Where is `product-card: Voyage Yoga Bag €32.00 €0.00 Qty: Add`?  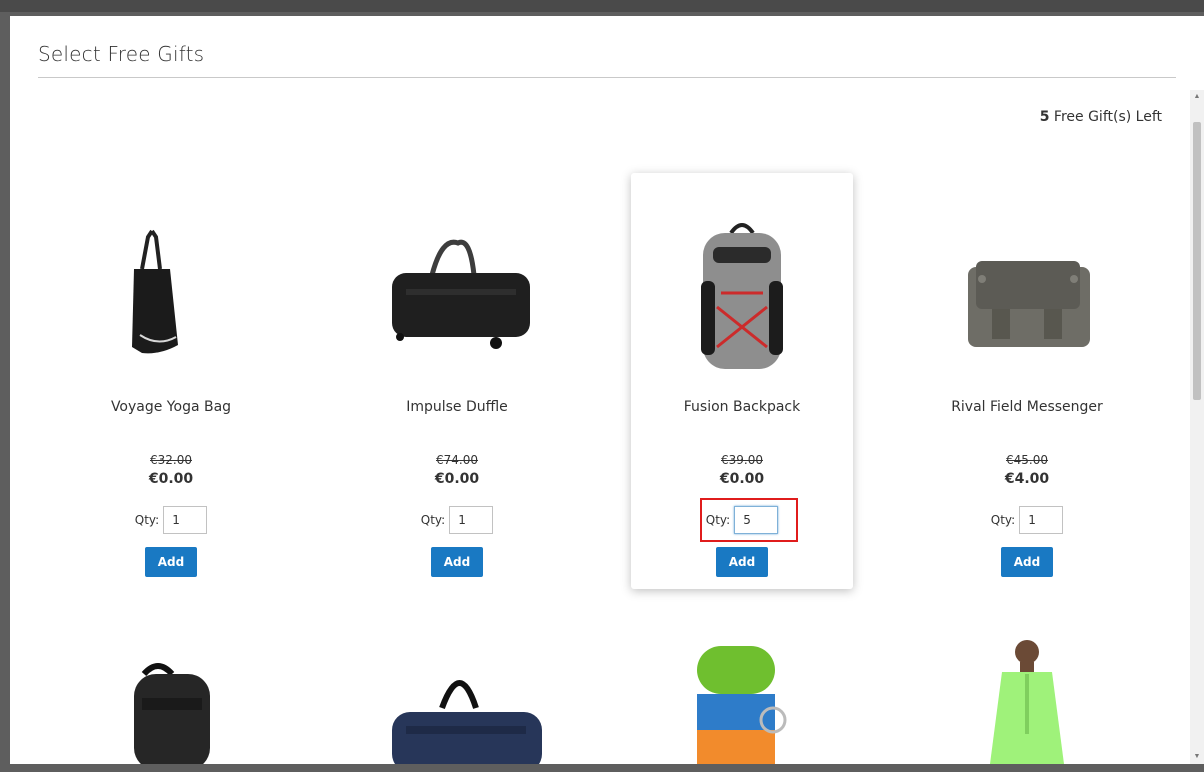 product-card: Voyage Yoga Bag €32.00 €0.00 Qty: Add is located at coordinates (171, 381).